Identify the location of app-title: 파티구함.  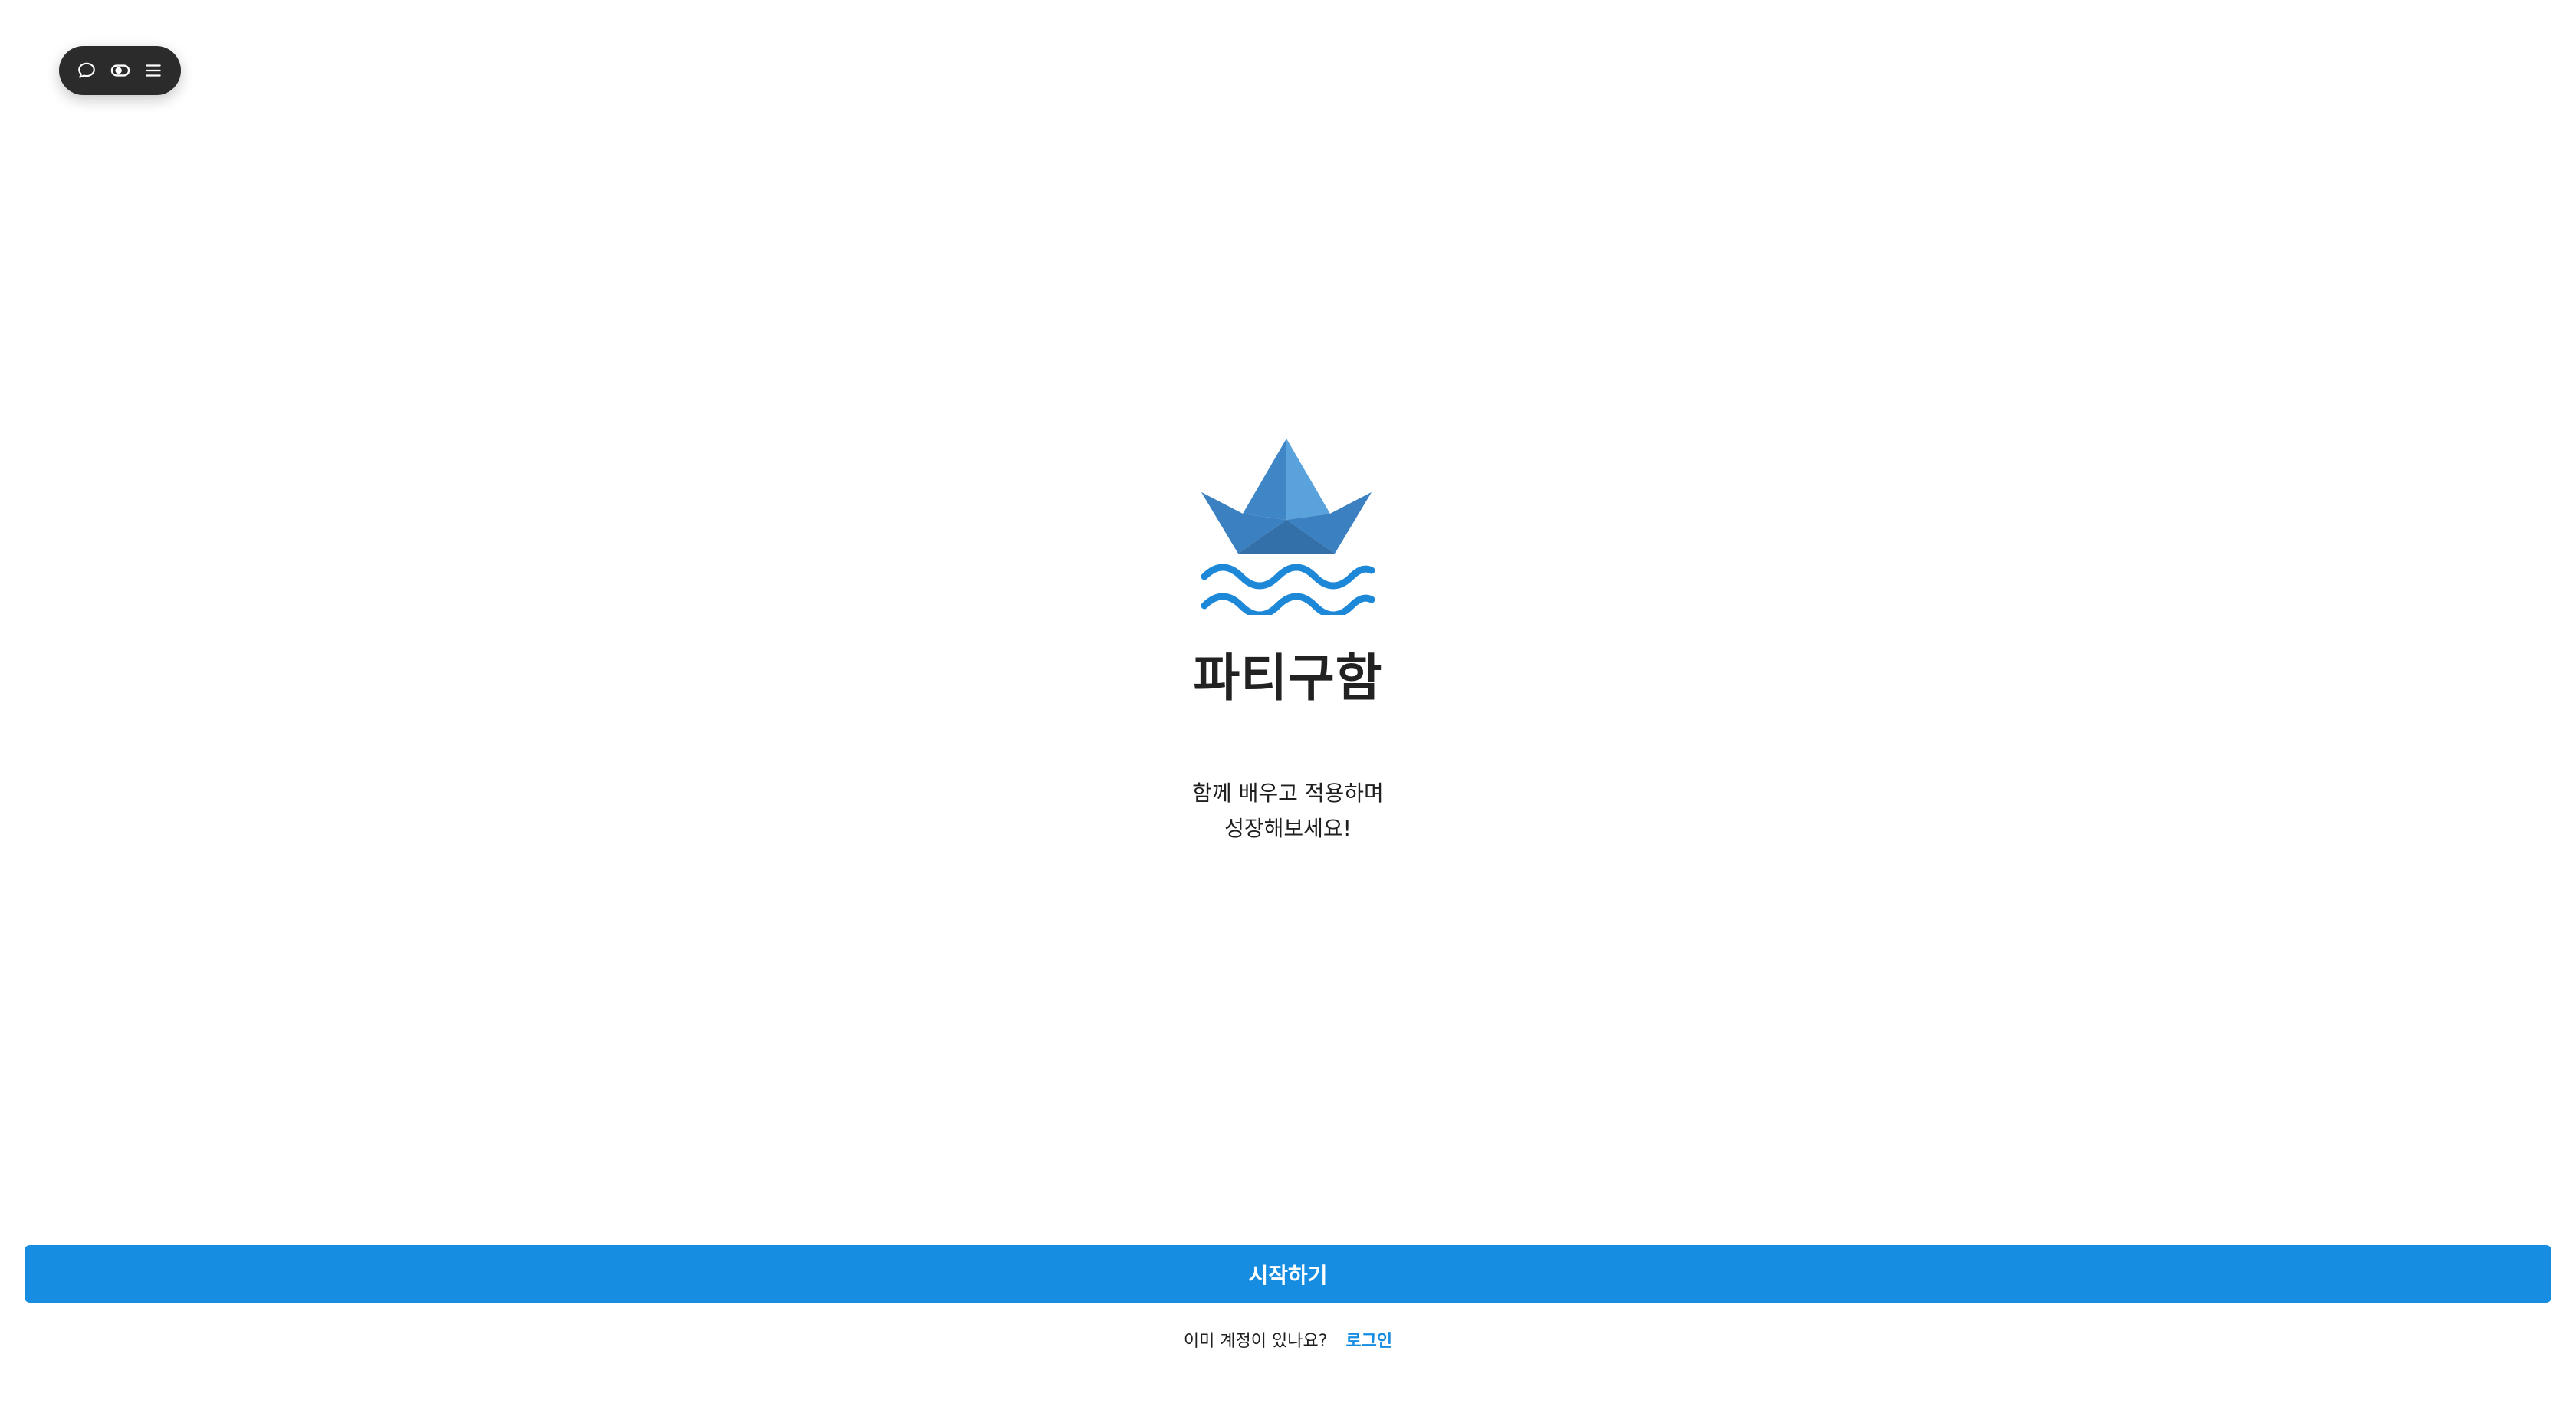
(1288, 678).